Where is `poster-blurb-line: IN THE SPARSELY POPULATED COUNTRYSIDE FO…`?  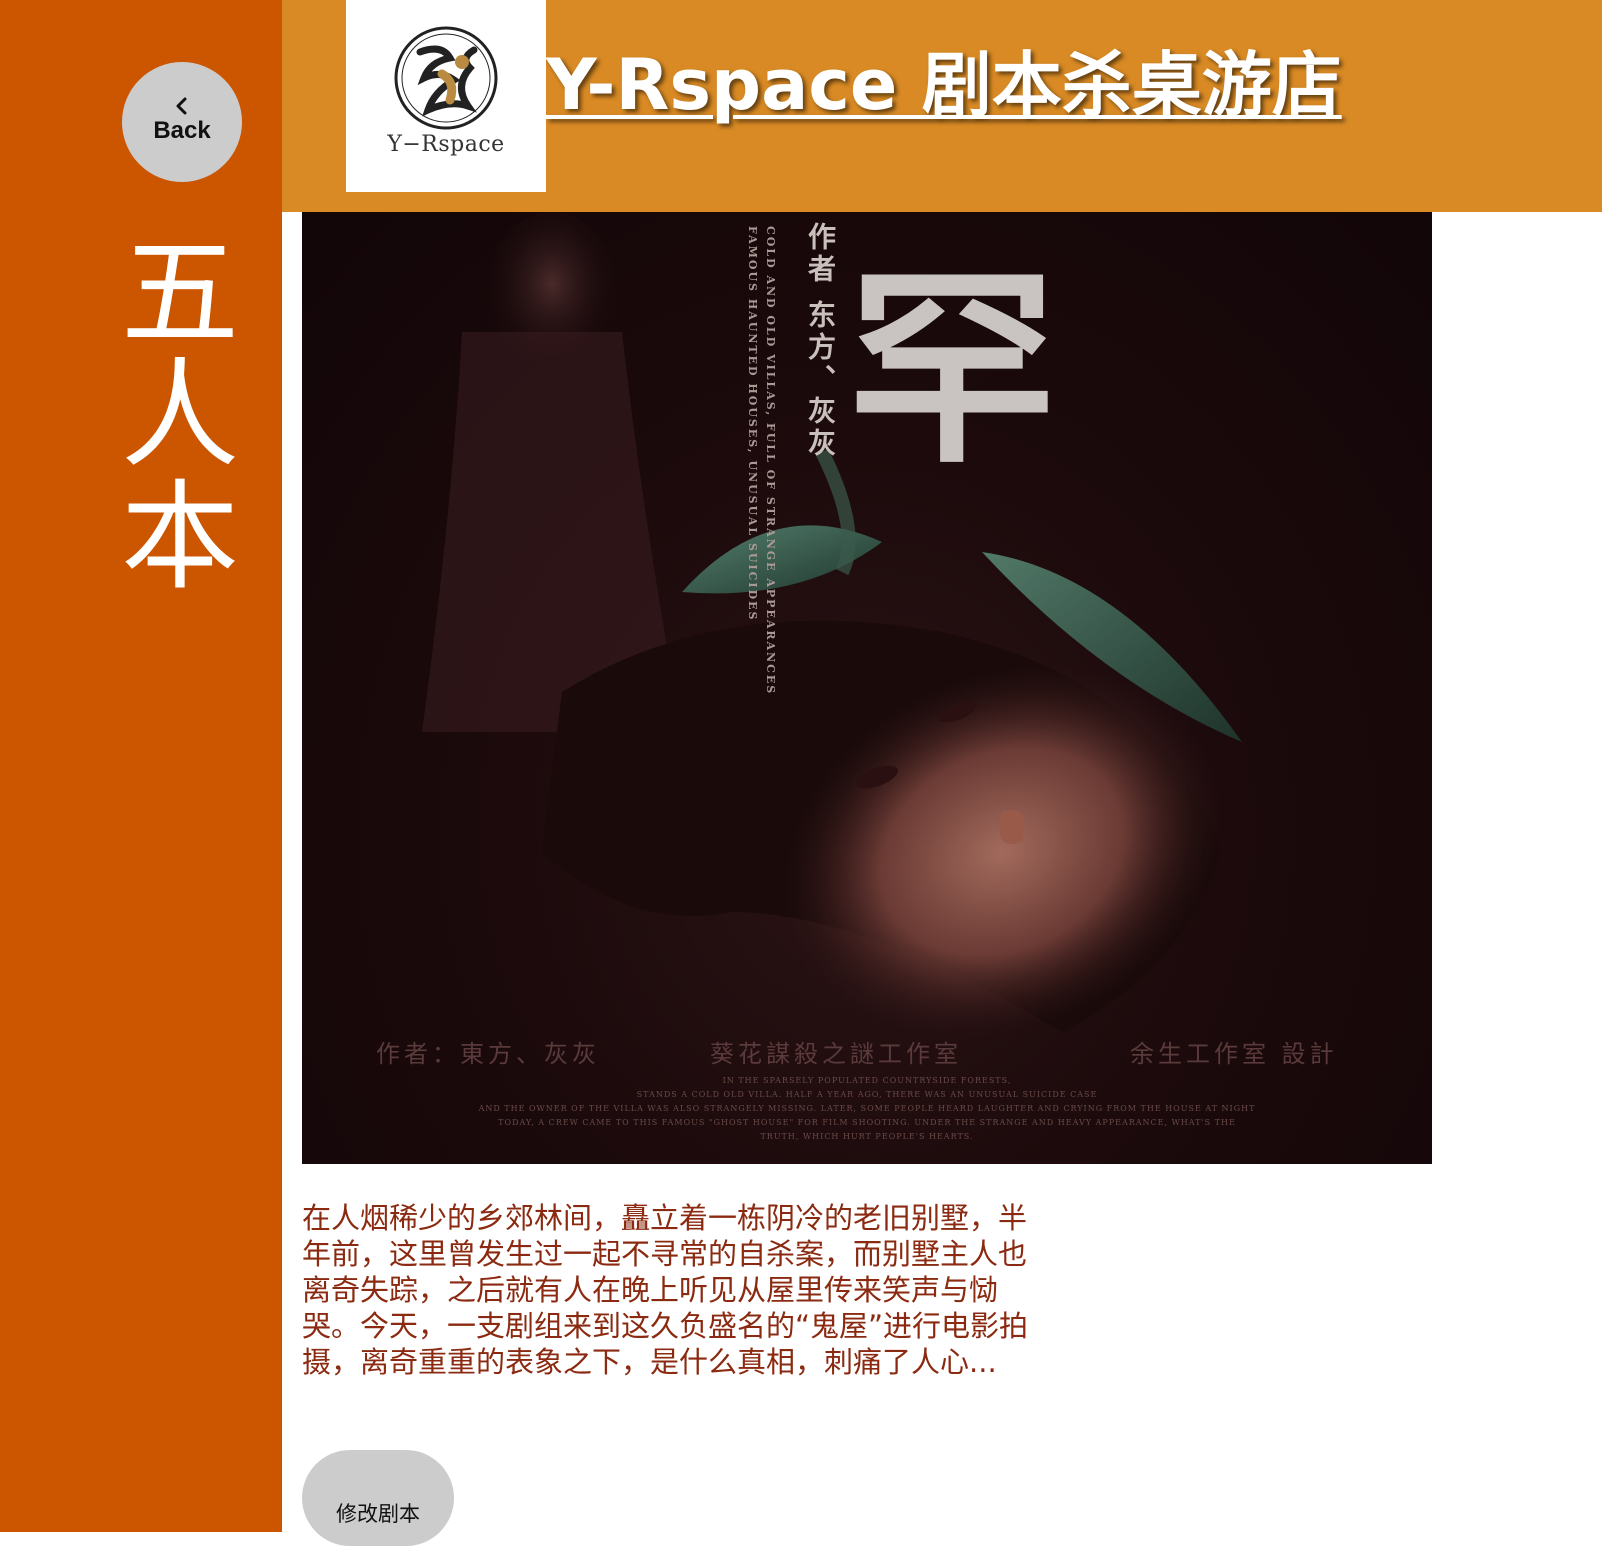
poster-blurb-line: IN THE SPARSELY POPULATED COUNTRYSIDE FO… is located at coordinates (867, 1080).